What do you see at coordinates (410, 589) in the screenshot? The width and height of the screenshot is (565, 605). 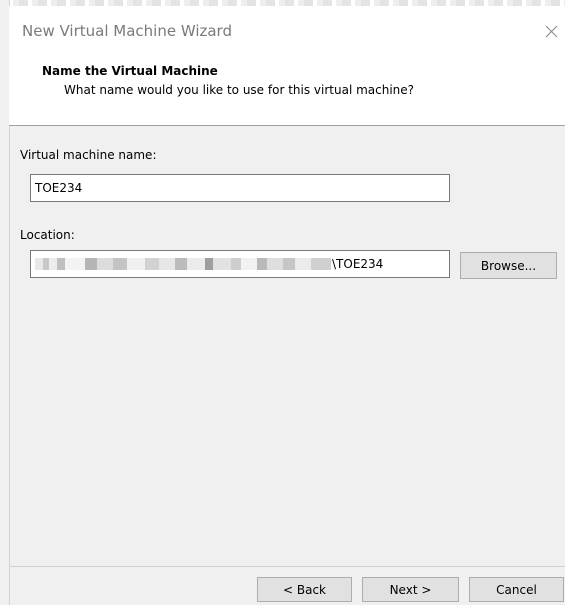 I see `next-button: Next >` at bounding box center [410, 589].